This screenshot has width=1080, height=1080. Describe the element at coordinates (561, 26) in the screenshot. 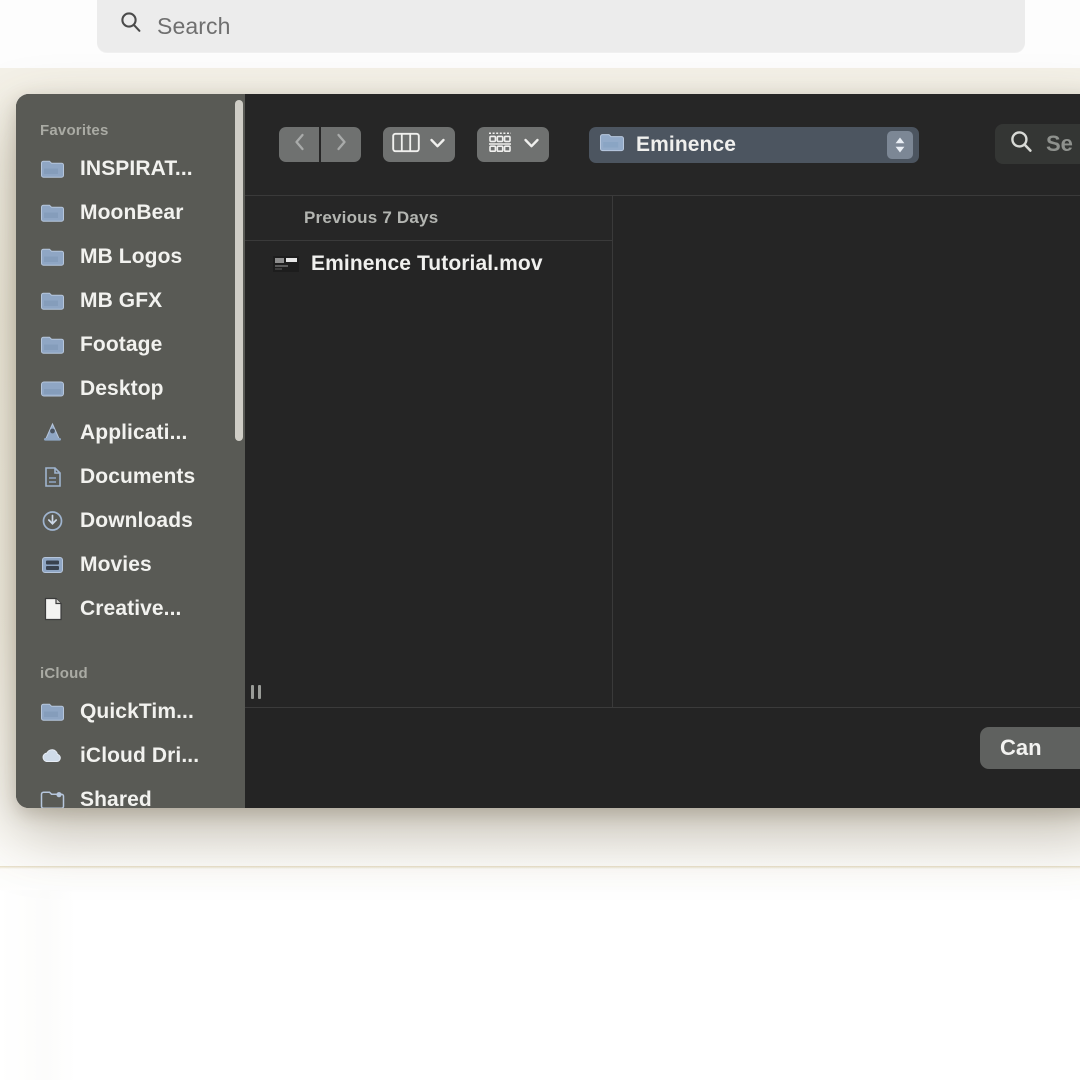

I see `app-search-bar: Search` at that location.